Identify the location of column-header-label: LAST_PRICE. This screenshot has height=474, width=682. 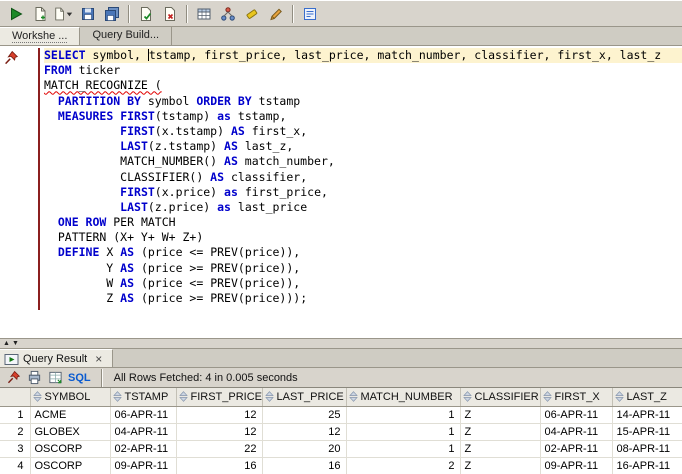
(310, 396).